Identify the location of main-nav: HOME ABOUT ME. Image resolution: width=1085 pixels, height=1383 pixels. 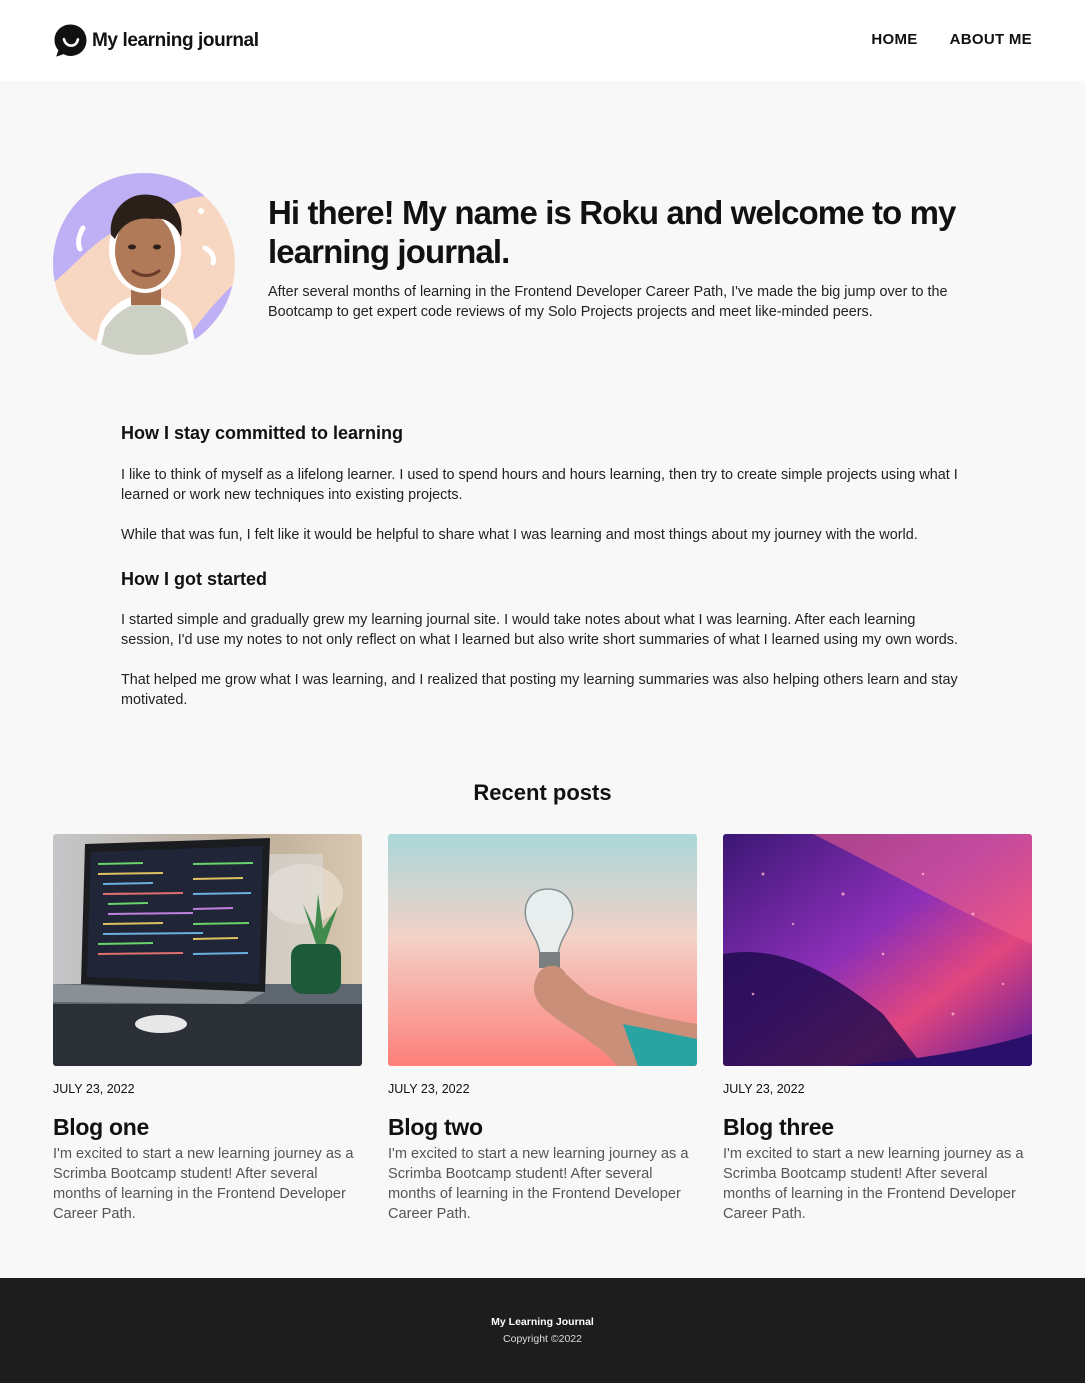
(951, 39).